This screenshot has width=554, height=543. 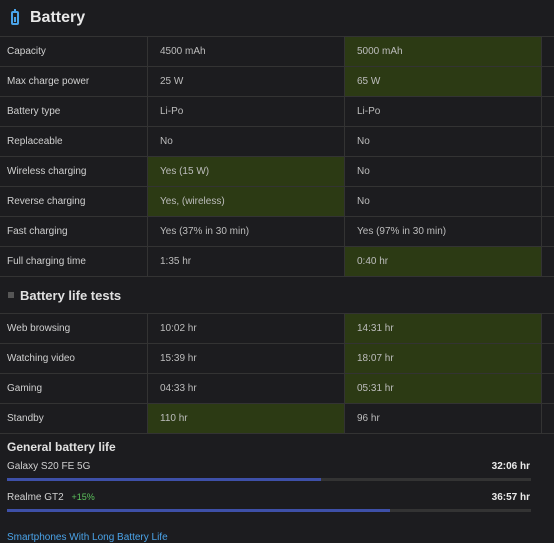 I want to click on value-device-b: 65 W, so click(x=443, y=81).